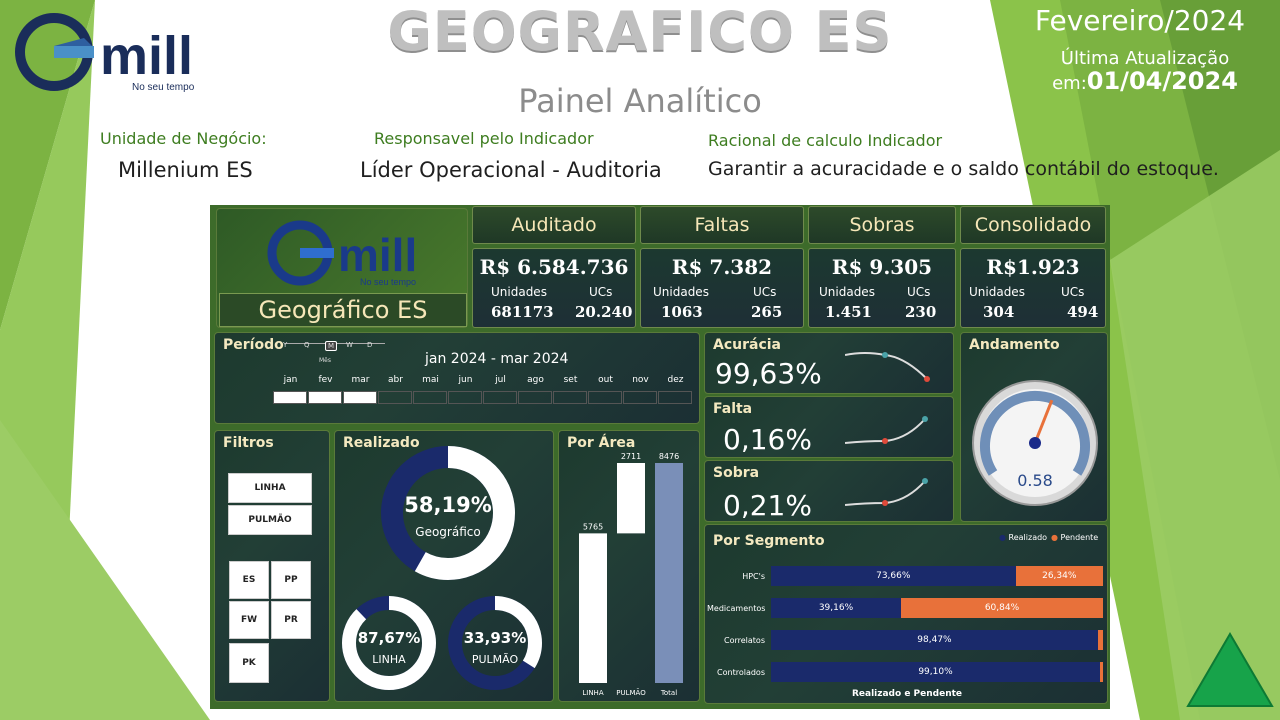  I want to click on kpi-sobras-ucs-label: UCs, so click(919, 292).